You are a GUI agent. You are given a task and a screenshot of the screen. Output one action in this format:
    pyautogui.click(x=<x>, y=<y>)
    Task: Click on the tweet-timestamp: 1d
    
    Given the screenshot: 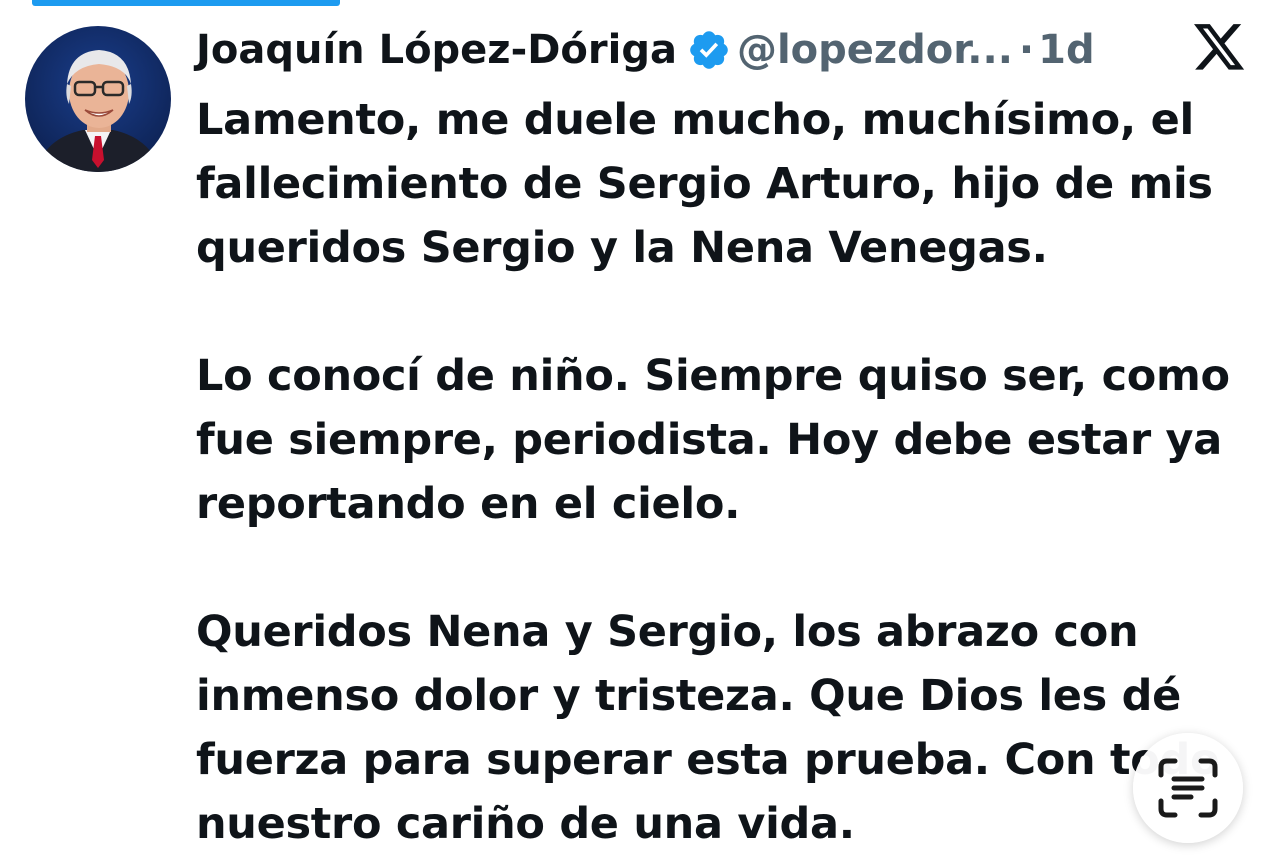 What is the action you would take?
    pyautogui.click(x=1066, y=50)
    